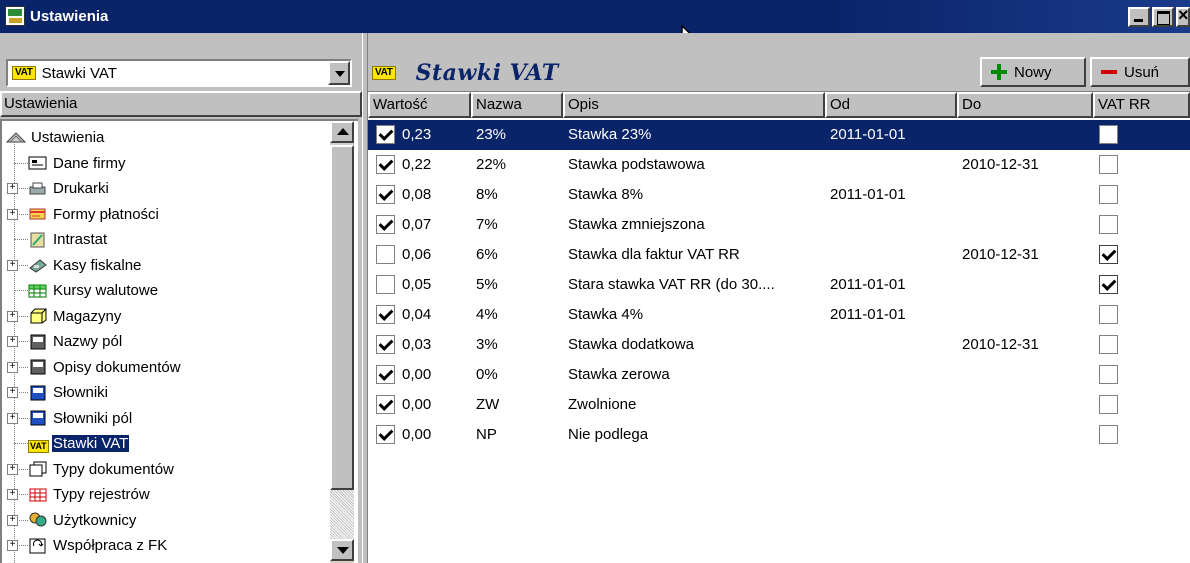 The height and width of the screenshot is (563, 1190). I want to click on cell-desc: Stawka 23%, so click(610, 134).